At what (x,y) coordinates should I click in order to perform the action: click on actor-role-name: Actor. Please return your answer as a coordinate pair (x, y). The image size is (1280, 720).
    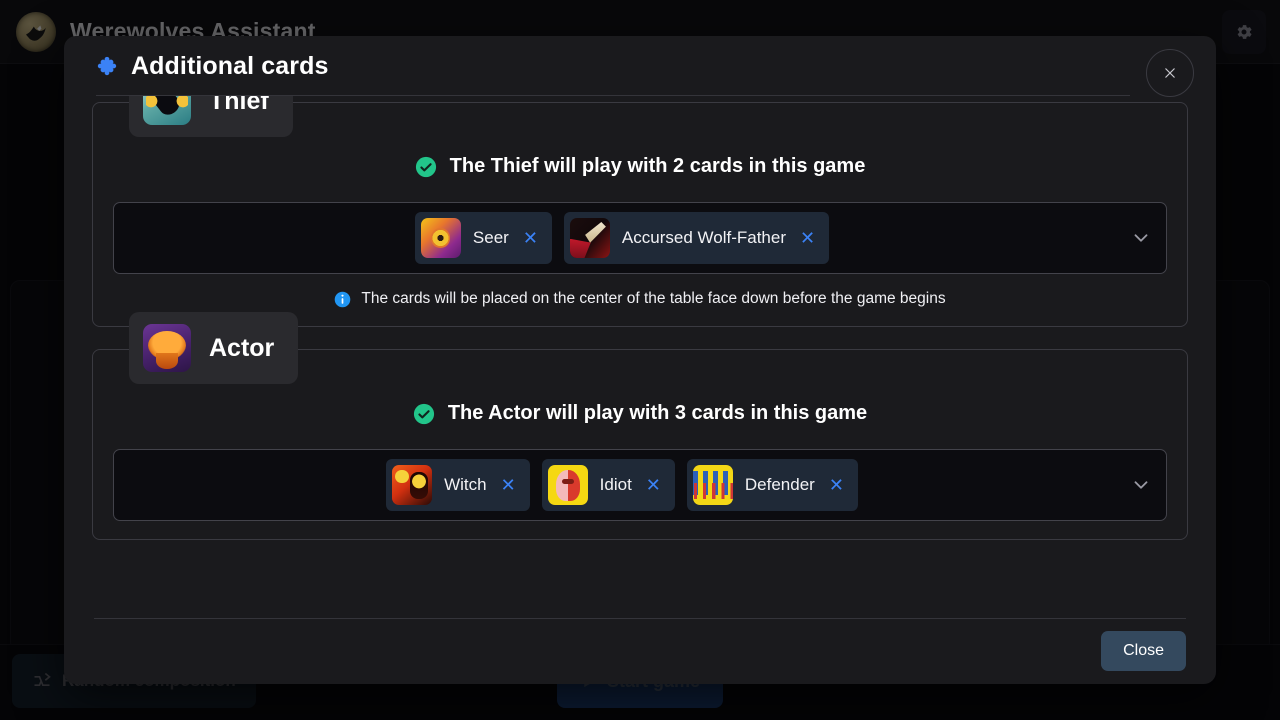
    Looking at the image, I should click on (242, 347).